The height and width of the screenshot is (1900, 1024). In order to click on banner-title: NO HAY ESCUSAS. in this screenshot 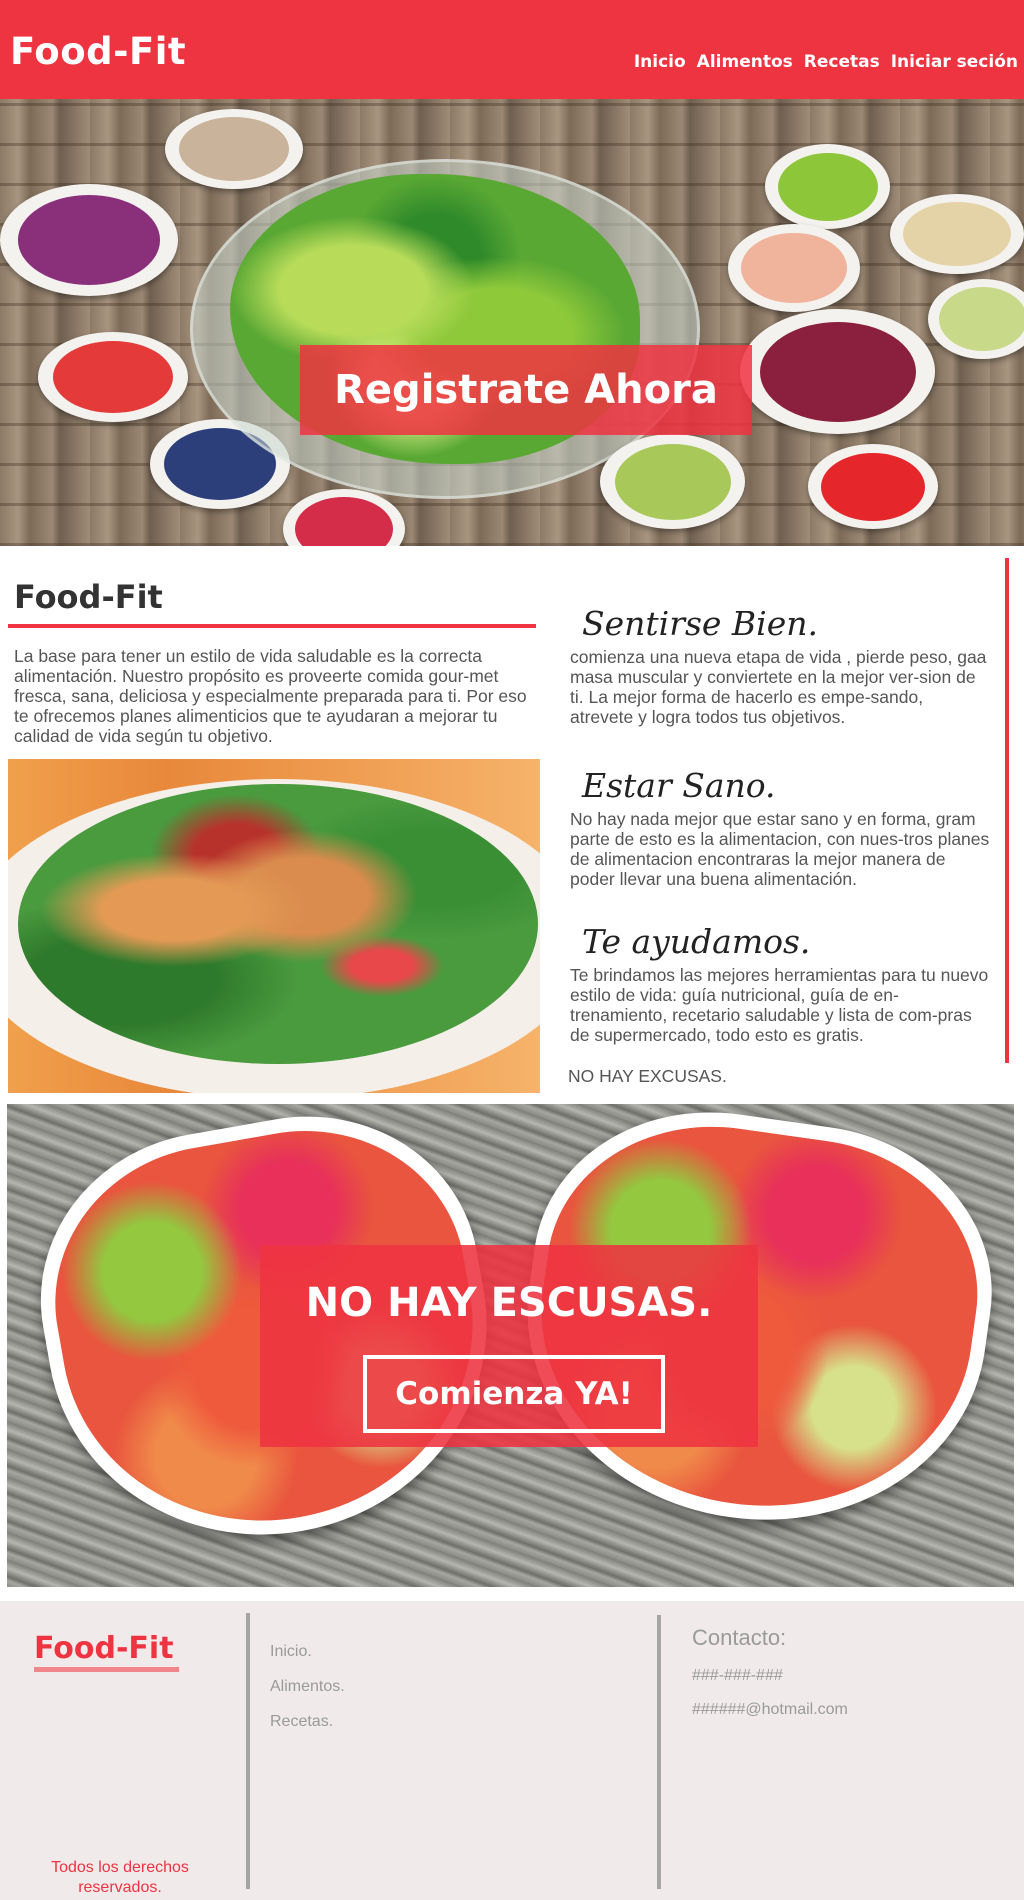, I will do `click(509, 1303)`.